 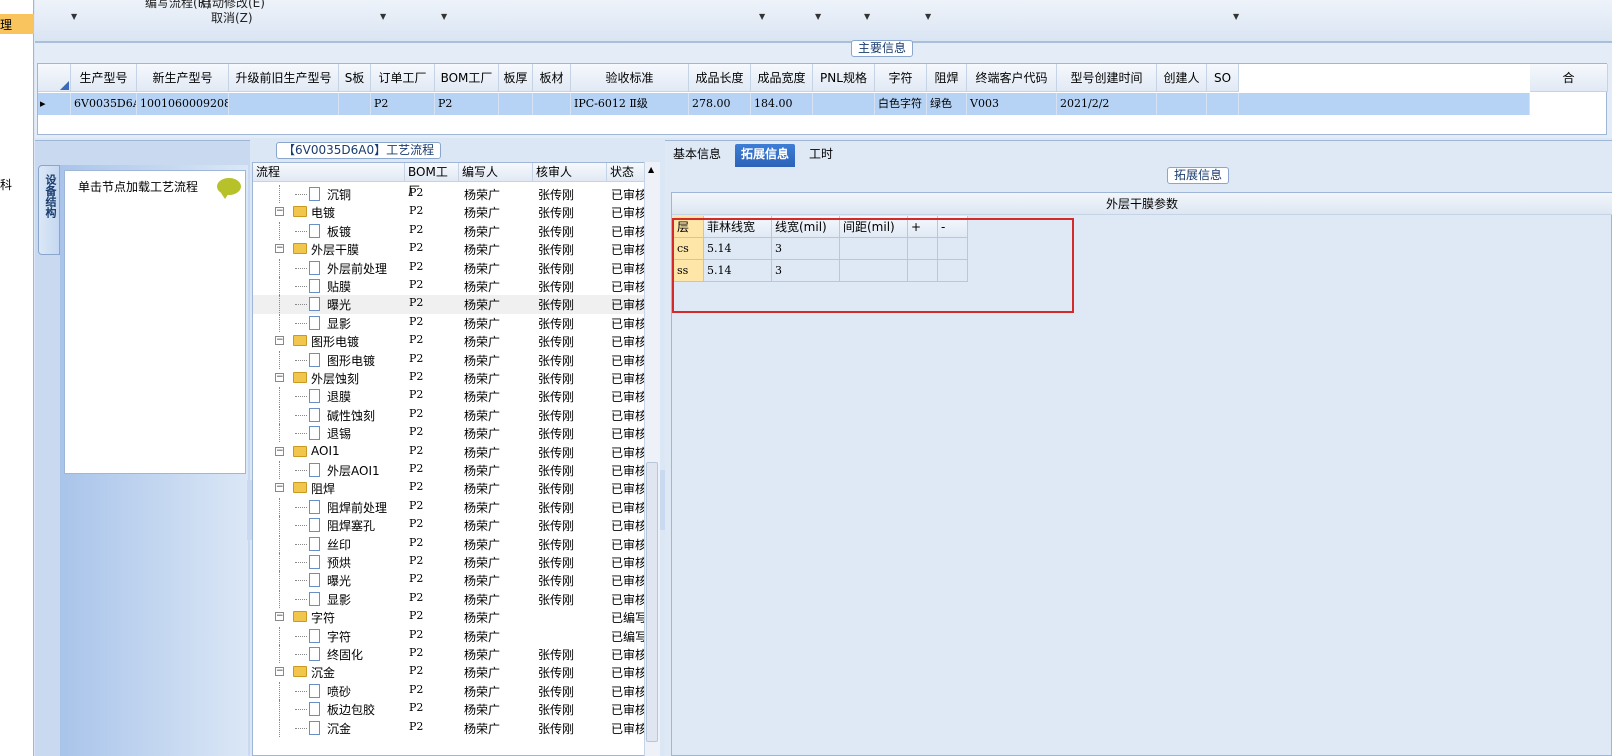 I want to click on grid-header-cell: 阻焊, so click(x=947, y=78).